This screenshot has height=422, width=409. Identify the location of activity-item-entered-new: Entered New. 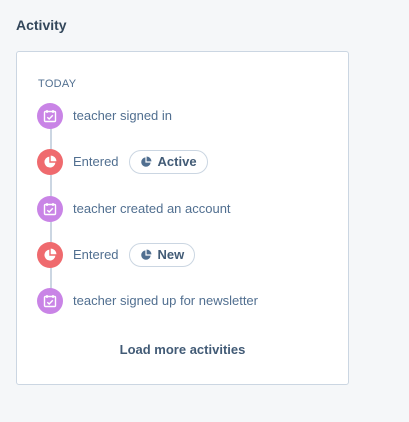
(116, 255).